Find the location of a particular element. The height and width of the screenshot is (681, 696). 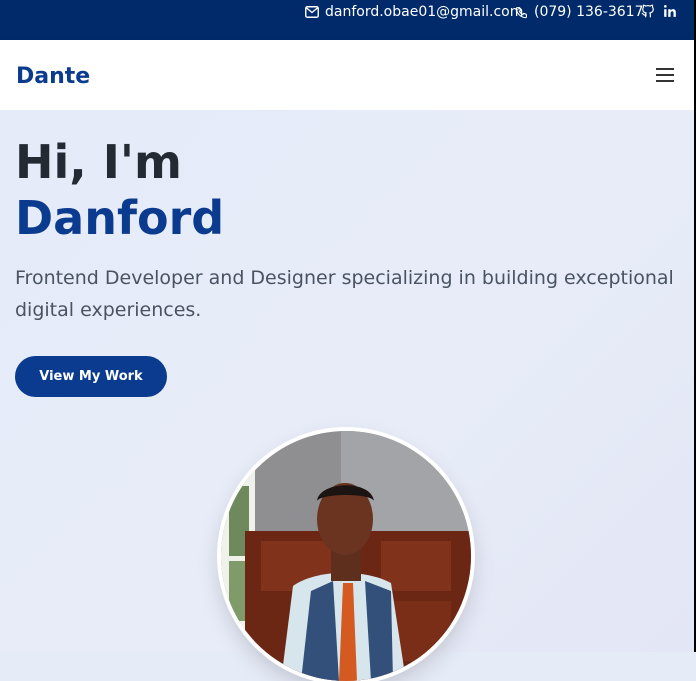

navbar: Dante is located at coordinates (348, 75).